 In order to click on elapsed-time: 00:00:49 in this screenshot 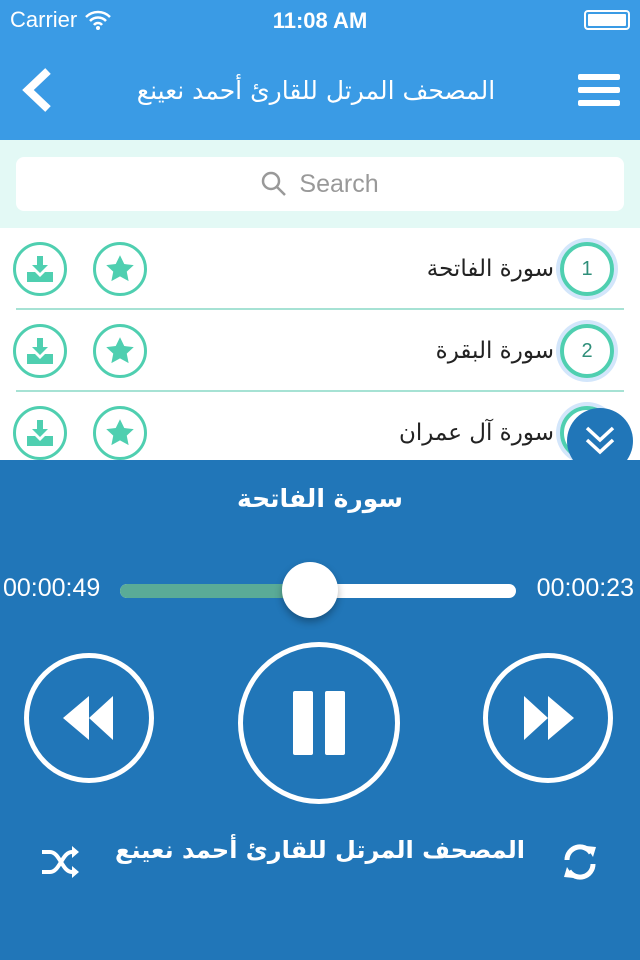, I will do `click(52, 588)`.